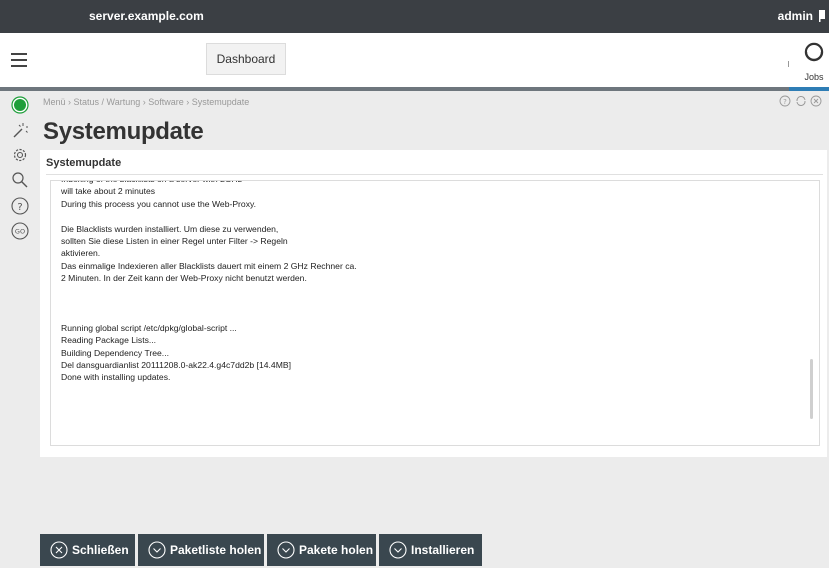  Describe the element at coordinates (414, 89) in the screenshot. I see `header-divider-bar` at that location.